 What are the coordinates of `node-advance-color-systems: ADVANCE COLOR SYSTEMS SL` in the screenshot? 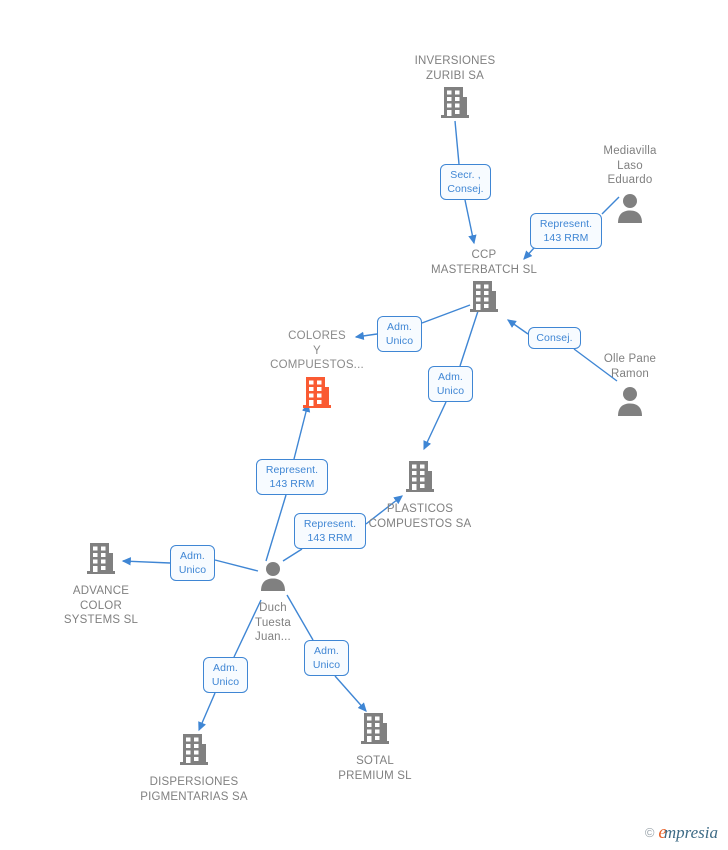 It's located at (101, 585).